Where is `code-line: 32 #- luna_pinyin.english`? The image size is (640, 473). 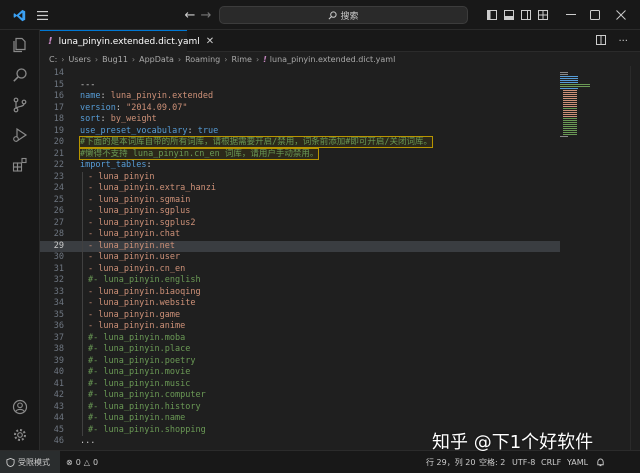
code-line: 32 #- luna_pinyin.english is located at coordinates (300, 281).